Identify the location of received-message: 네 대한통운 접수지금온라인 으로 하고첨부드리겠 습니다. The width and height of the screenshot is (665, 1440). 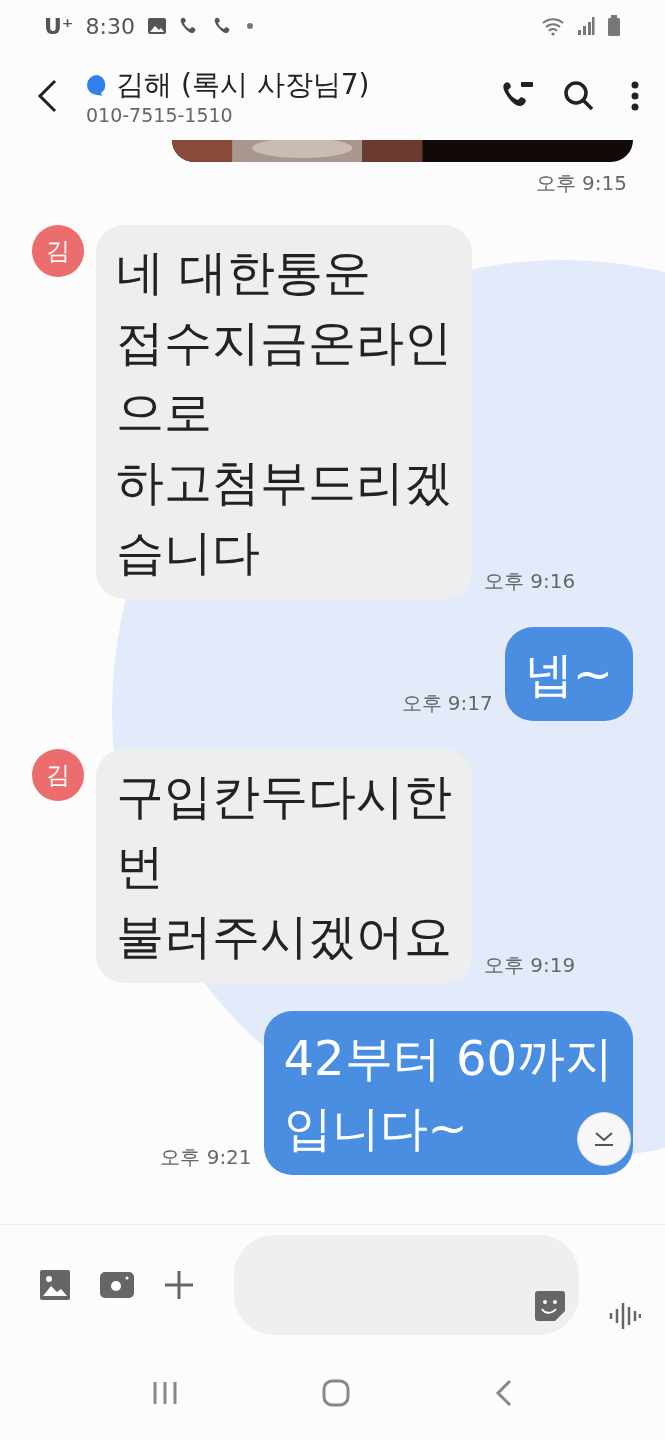
(284, 412).